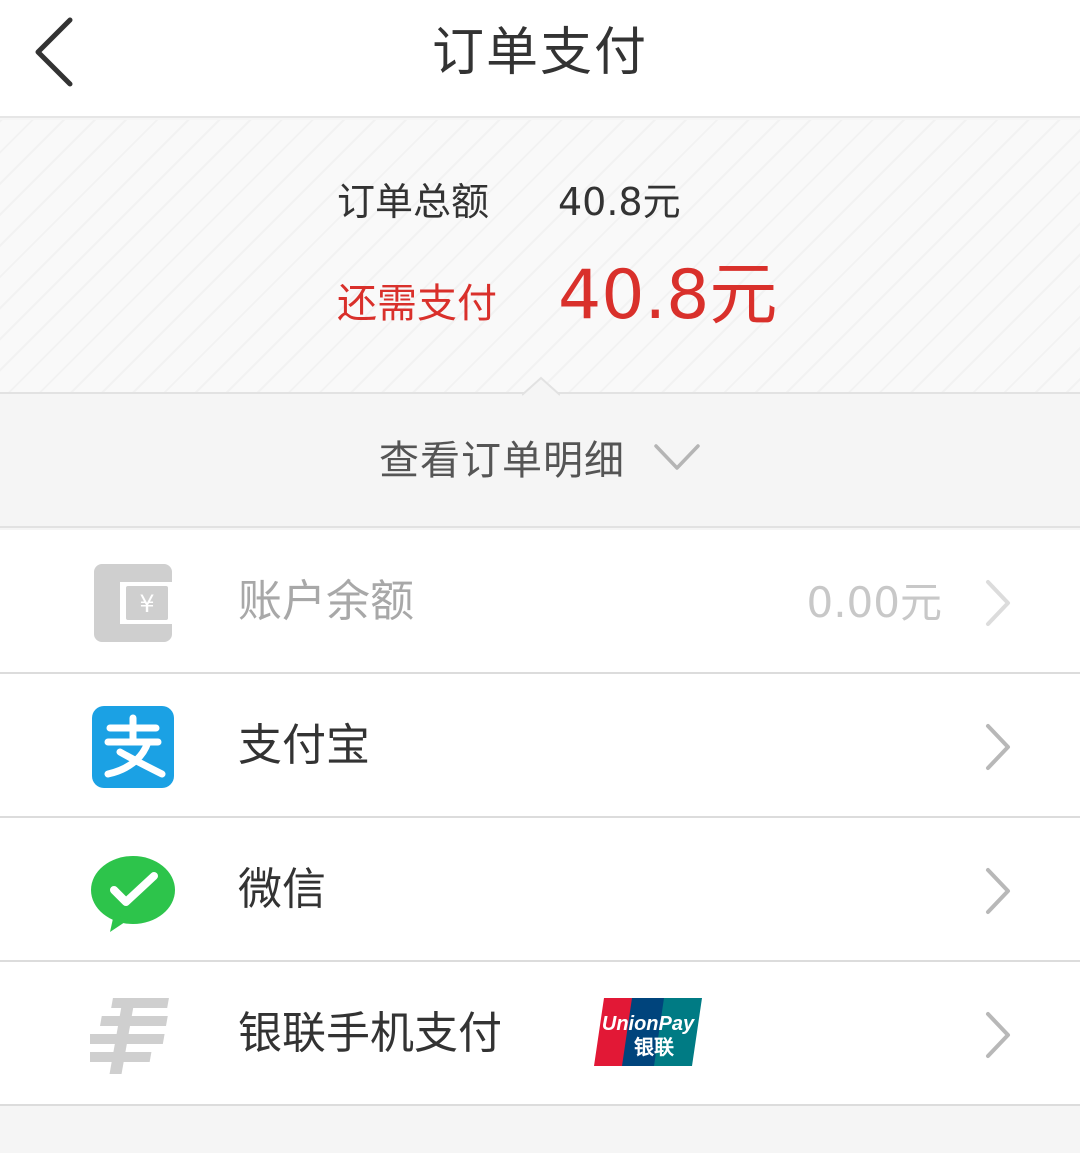 Image resolution: width=1080 pixels, height=1153 pixels. What do you see at coordinates (370, 1033) in the screenshot?
I see `payment-method-label: 银联手机支付` at bounding box center [370, 1033].